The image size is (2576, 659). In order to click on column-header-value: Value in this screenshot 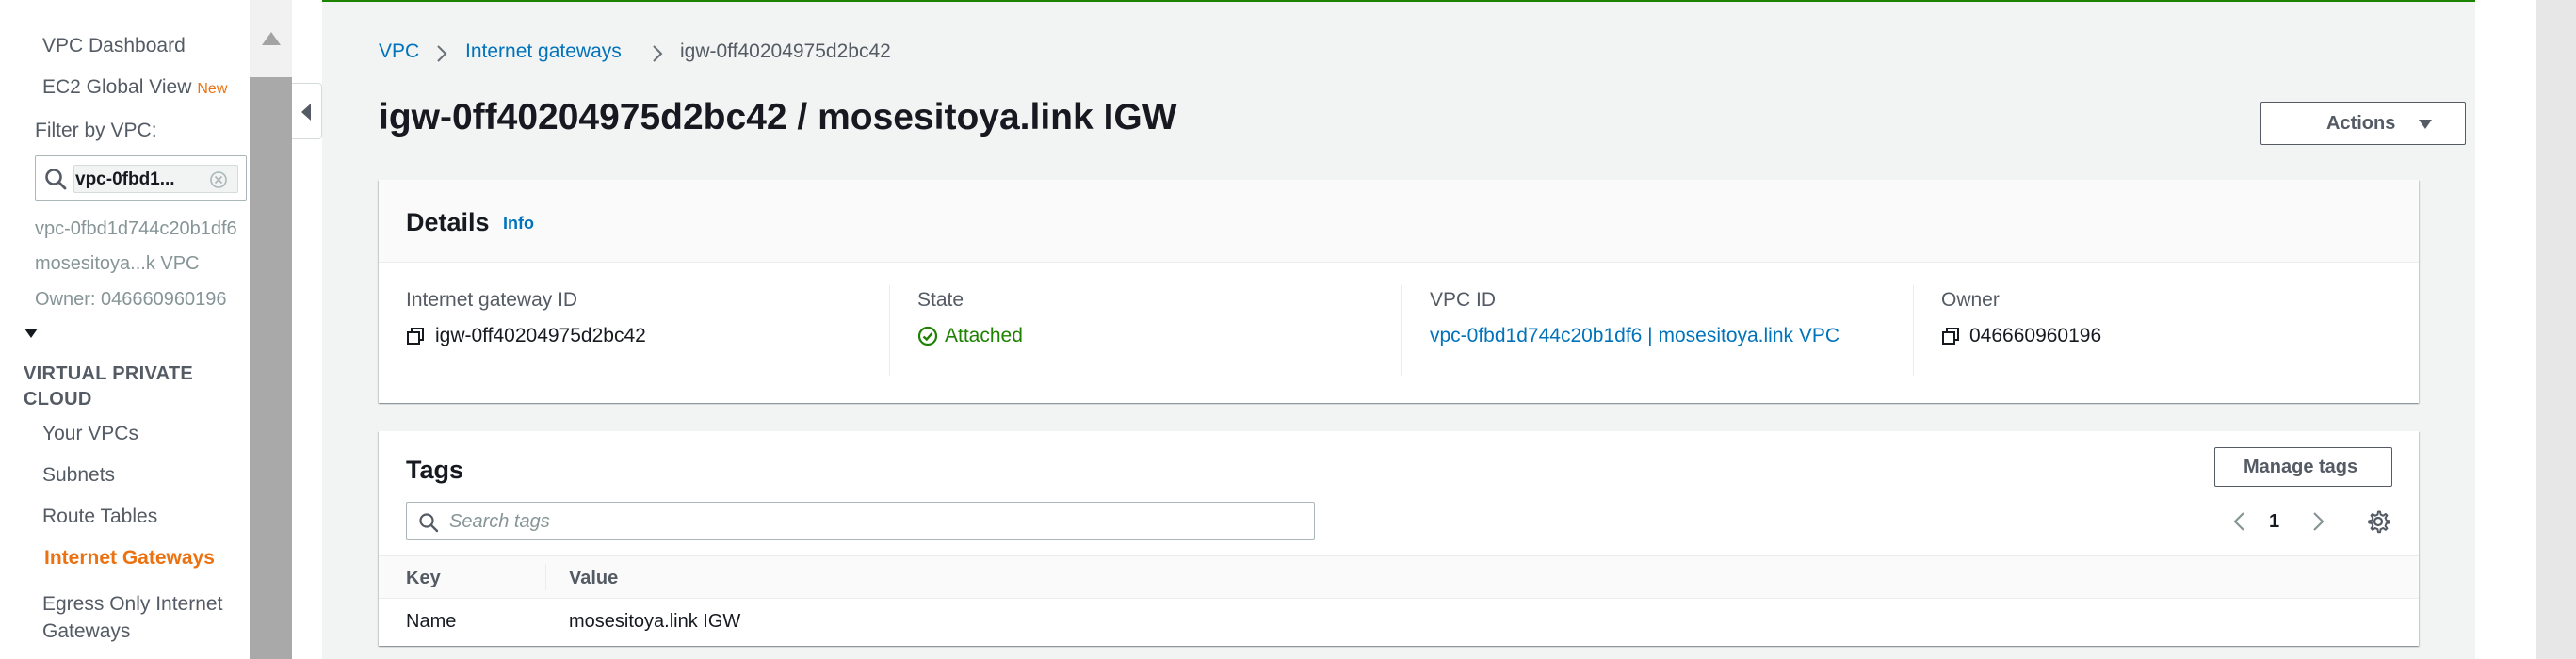, I will do `click(593, 578)`.